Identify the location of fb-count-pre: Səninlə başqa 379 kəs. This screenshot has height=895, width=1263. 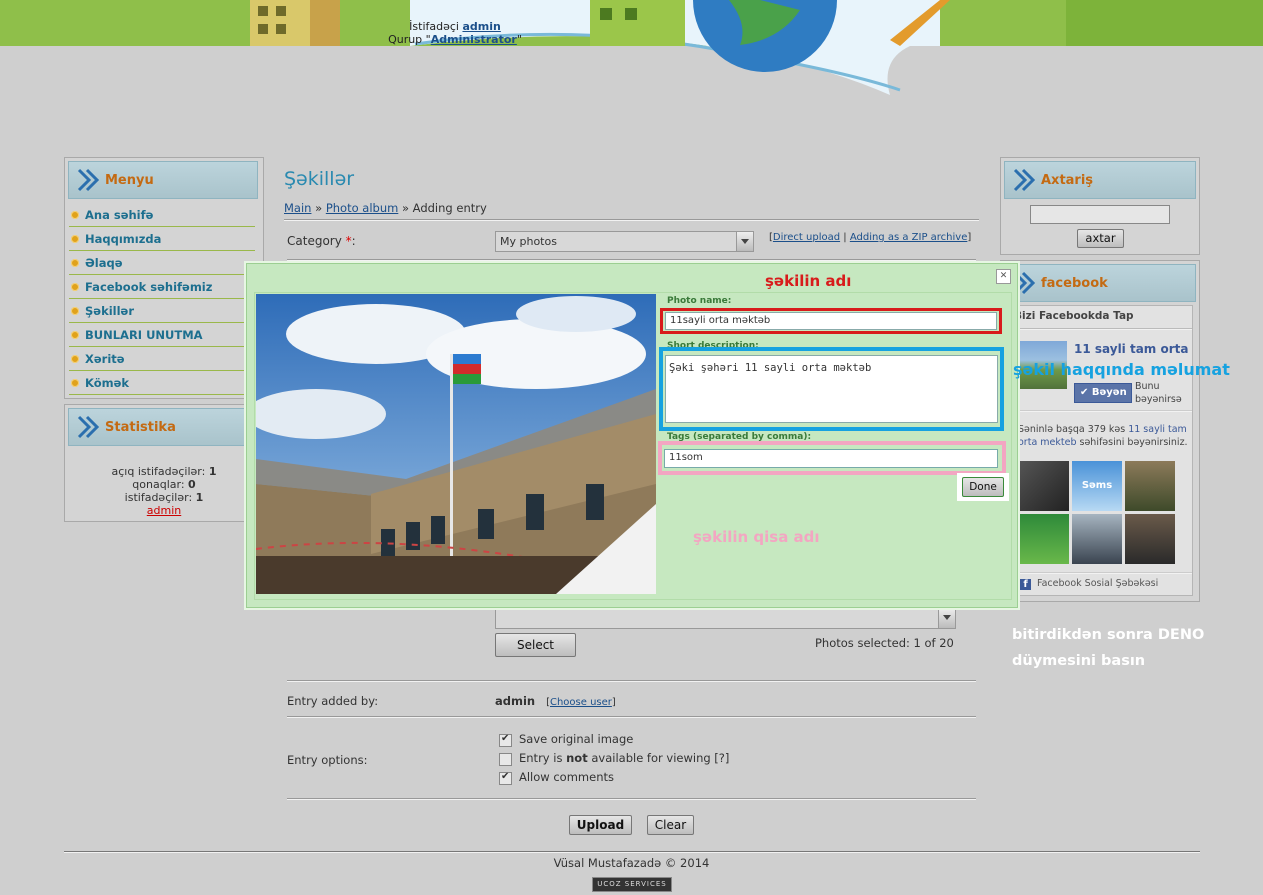
(1073, 429).